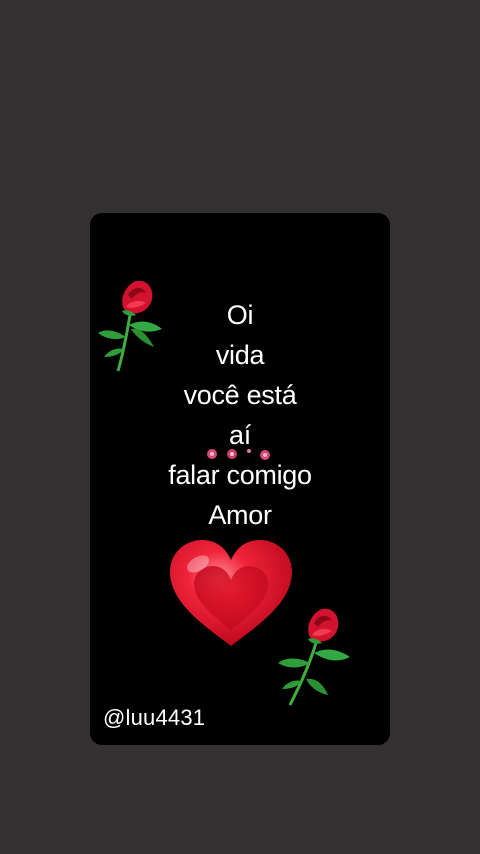  I want to click on message-line-3: você está, so click(240, 395).